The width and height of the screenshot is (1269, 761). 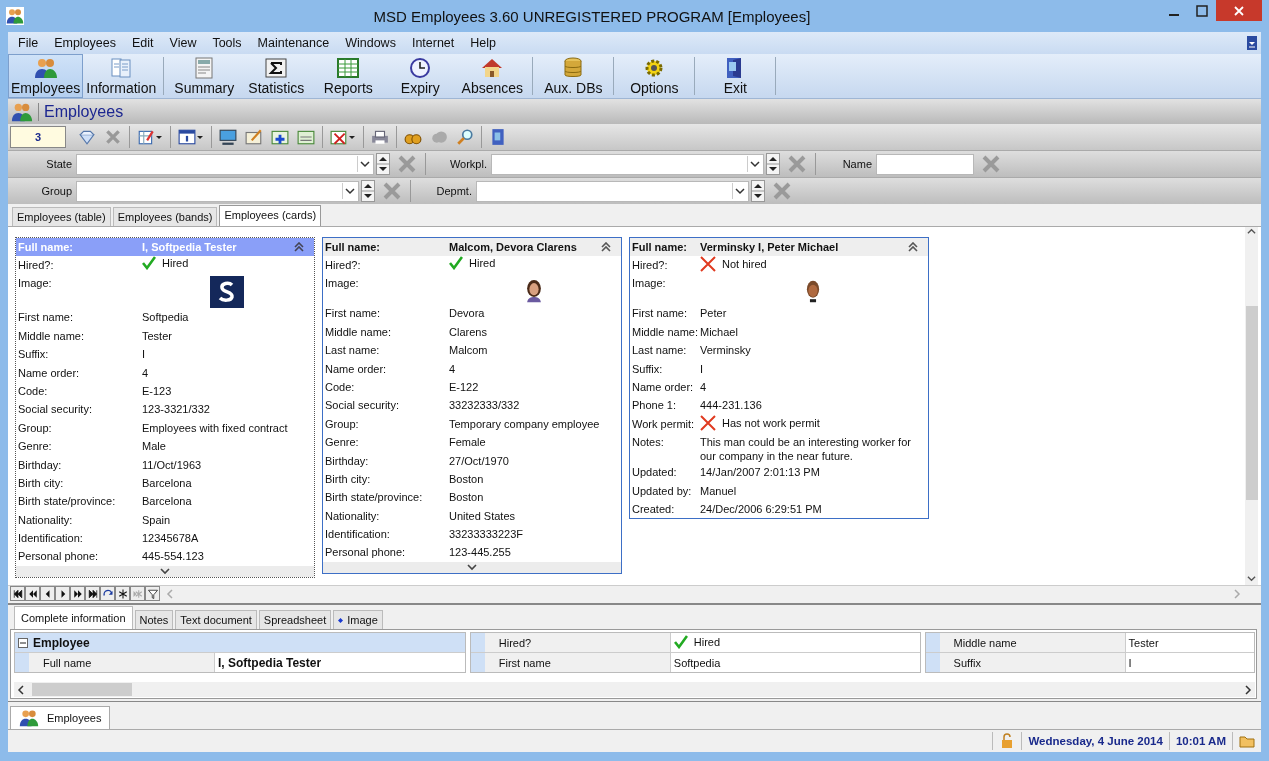 I want to click on refresh-button, so click(x=107, y=593).